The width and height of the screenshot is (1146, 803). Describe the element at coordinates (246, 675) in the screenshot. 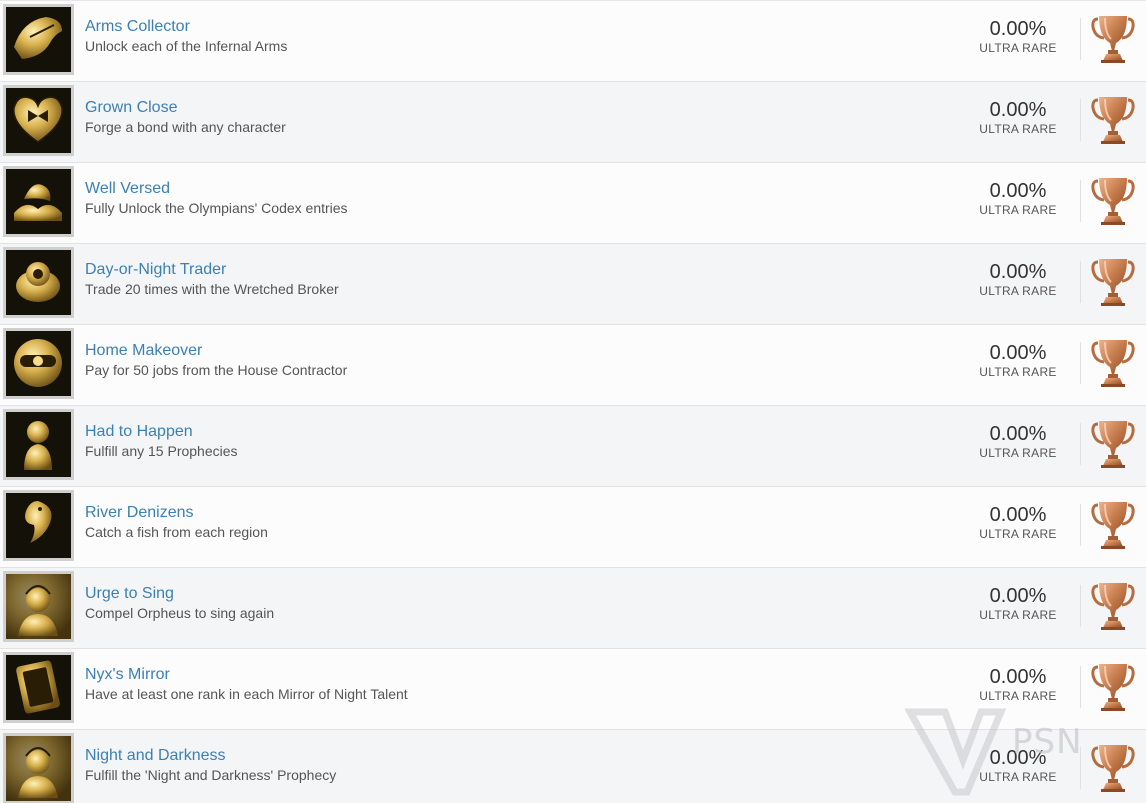

I see `trophy-title-link: Nyx's Mirror` at that location.